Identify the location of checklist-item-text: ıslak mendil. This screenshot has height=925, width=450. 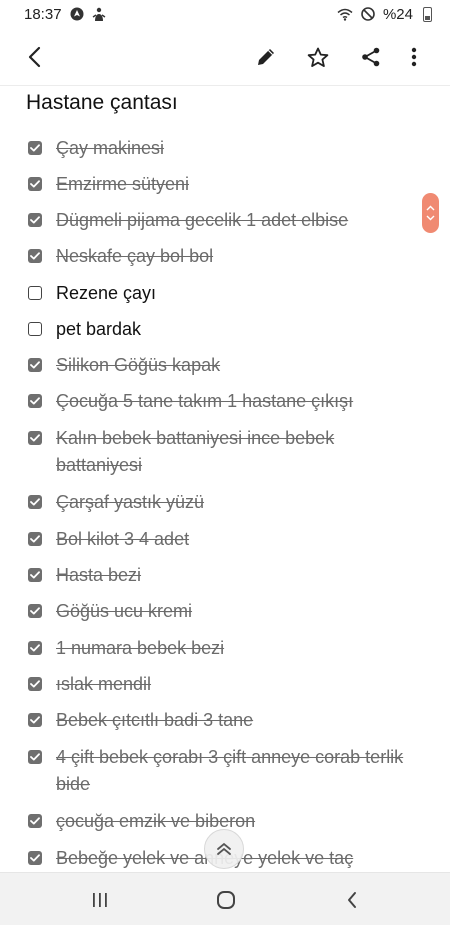
(103, 684).